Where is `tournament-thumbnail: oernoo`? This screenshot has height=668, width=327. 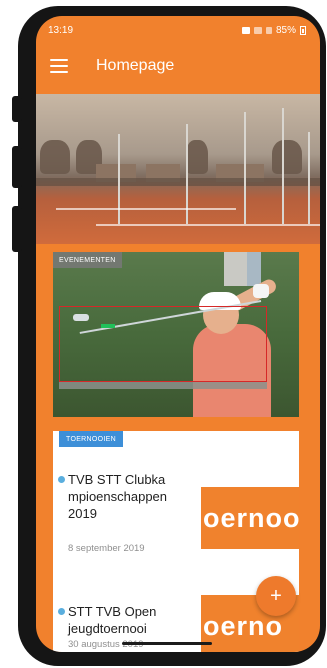
tournament-thumbnail: oernoo is located at coordinates (250, 518).